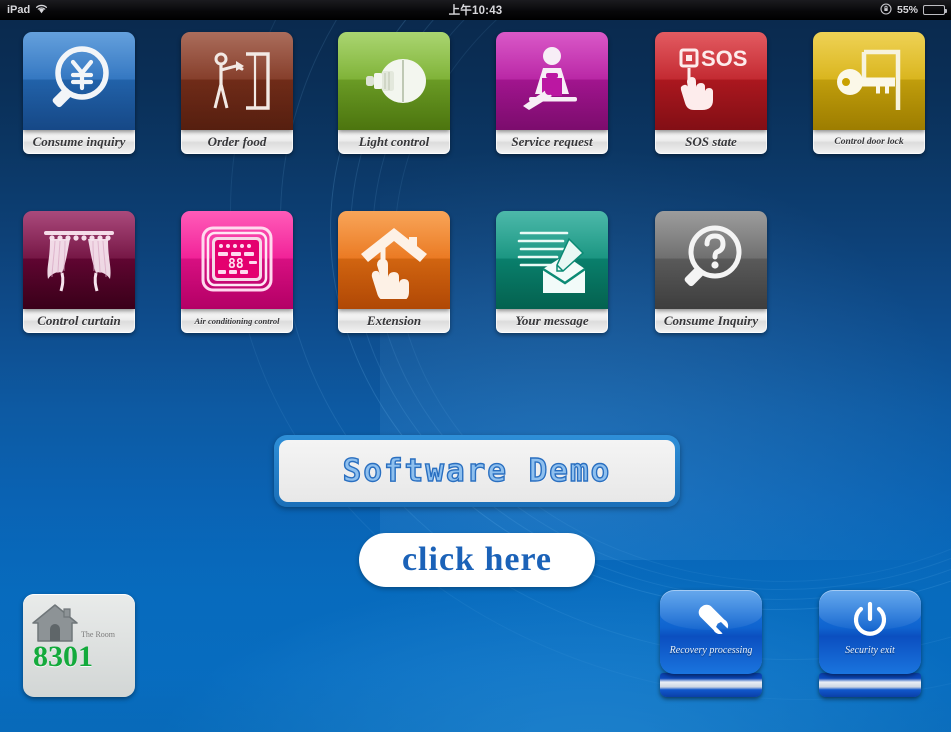 Image resolution: width=951 pixels, height=732 pixels. I want to click on app-order-food: Order food, so click(239, 98).